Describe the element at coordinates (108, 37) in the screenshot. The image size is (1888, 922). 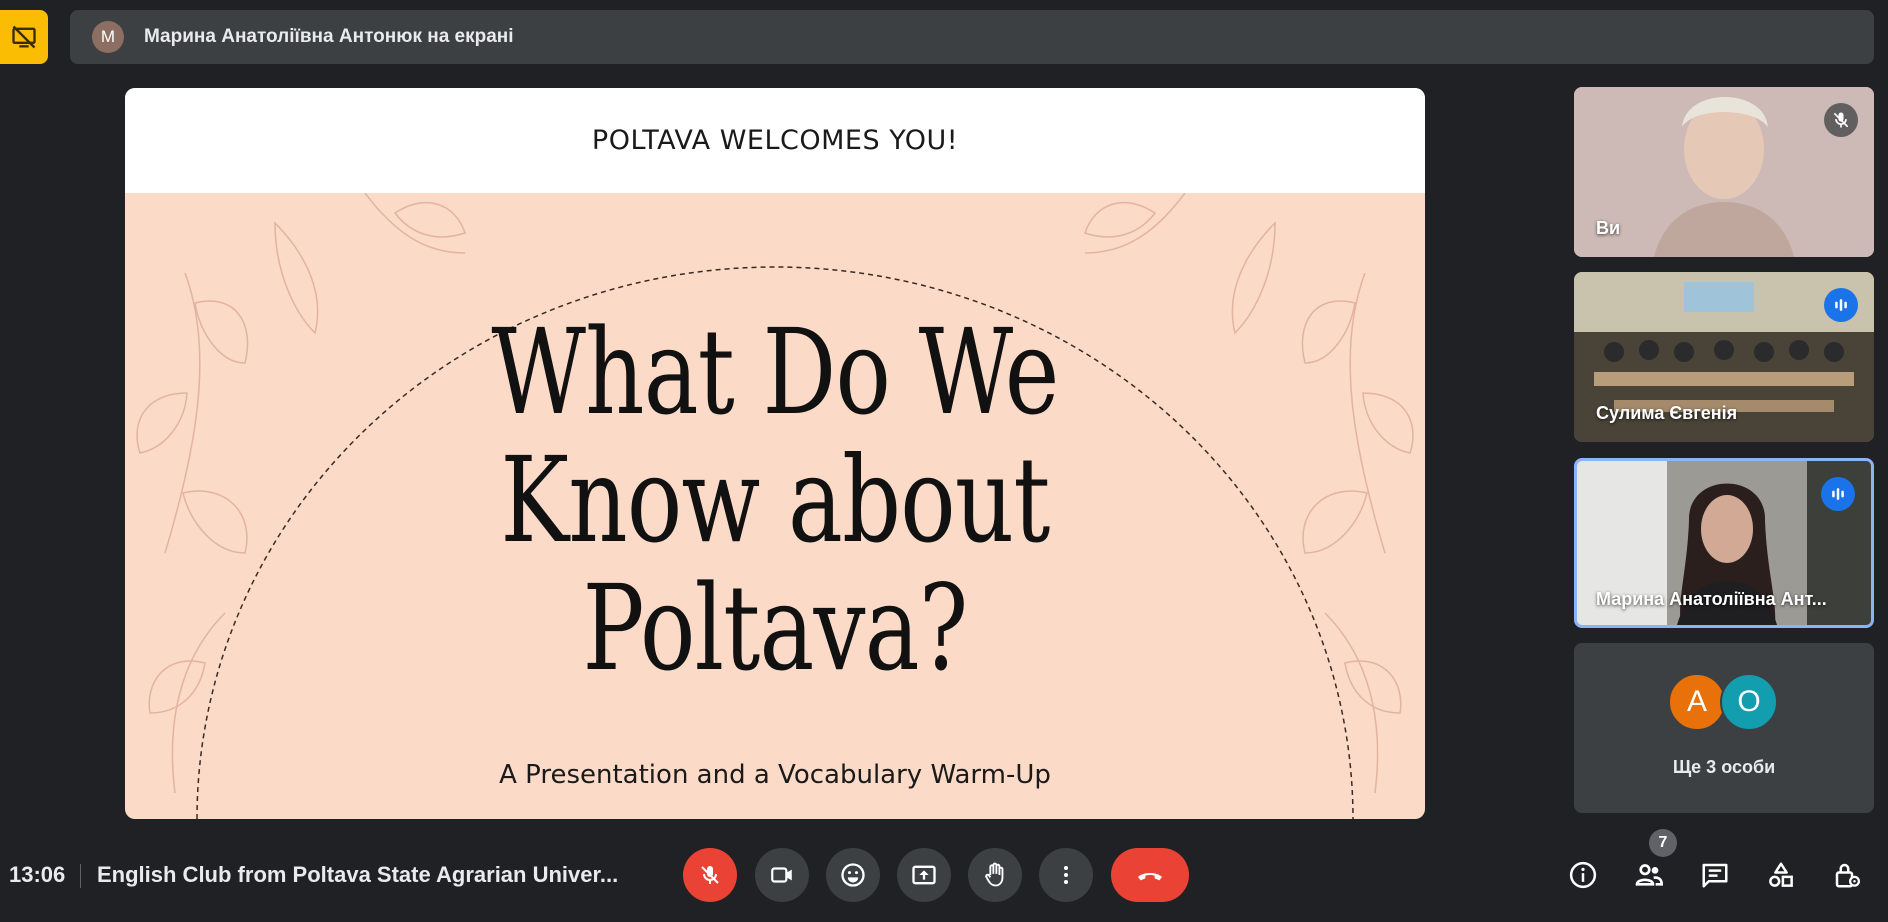
I see `presenter-avatar: М` at that location.